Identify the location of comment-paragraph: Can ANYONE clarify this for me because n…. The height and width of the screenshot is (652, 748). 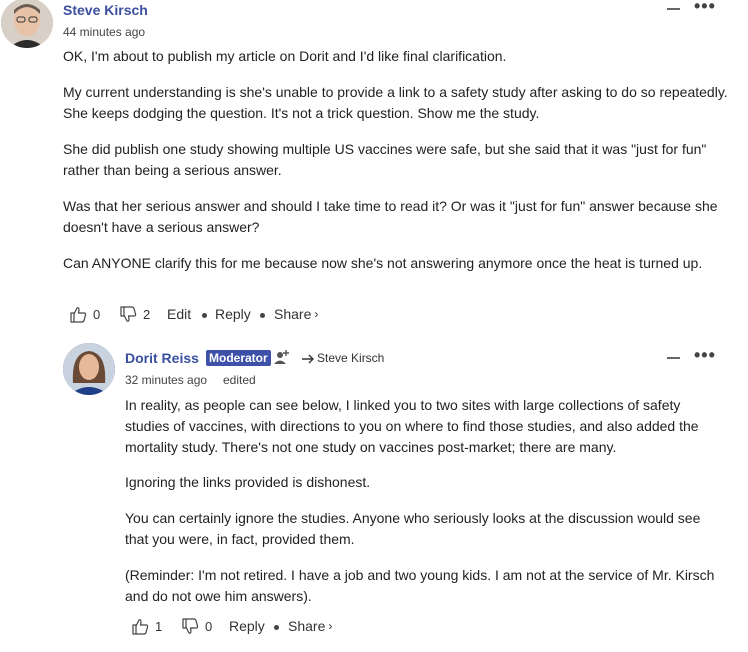
(383, 263).